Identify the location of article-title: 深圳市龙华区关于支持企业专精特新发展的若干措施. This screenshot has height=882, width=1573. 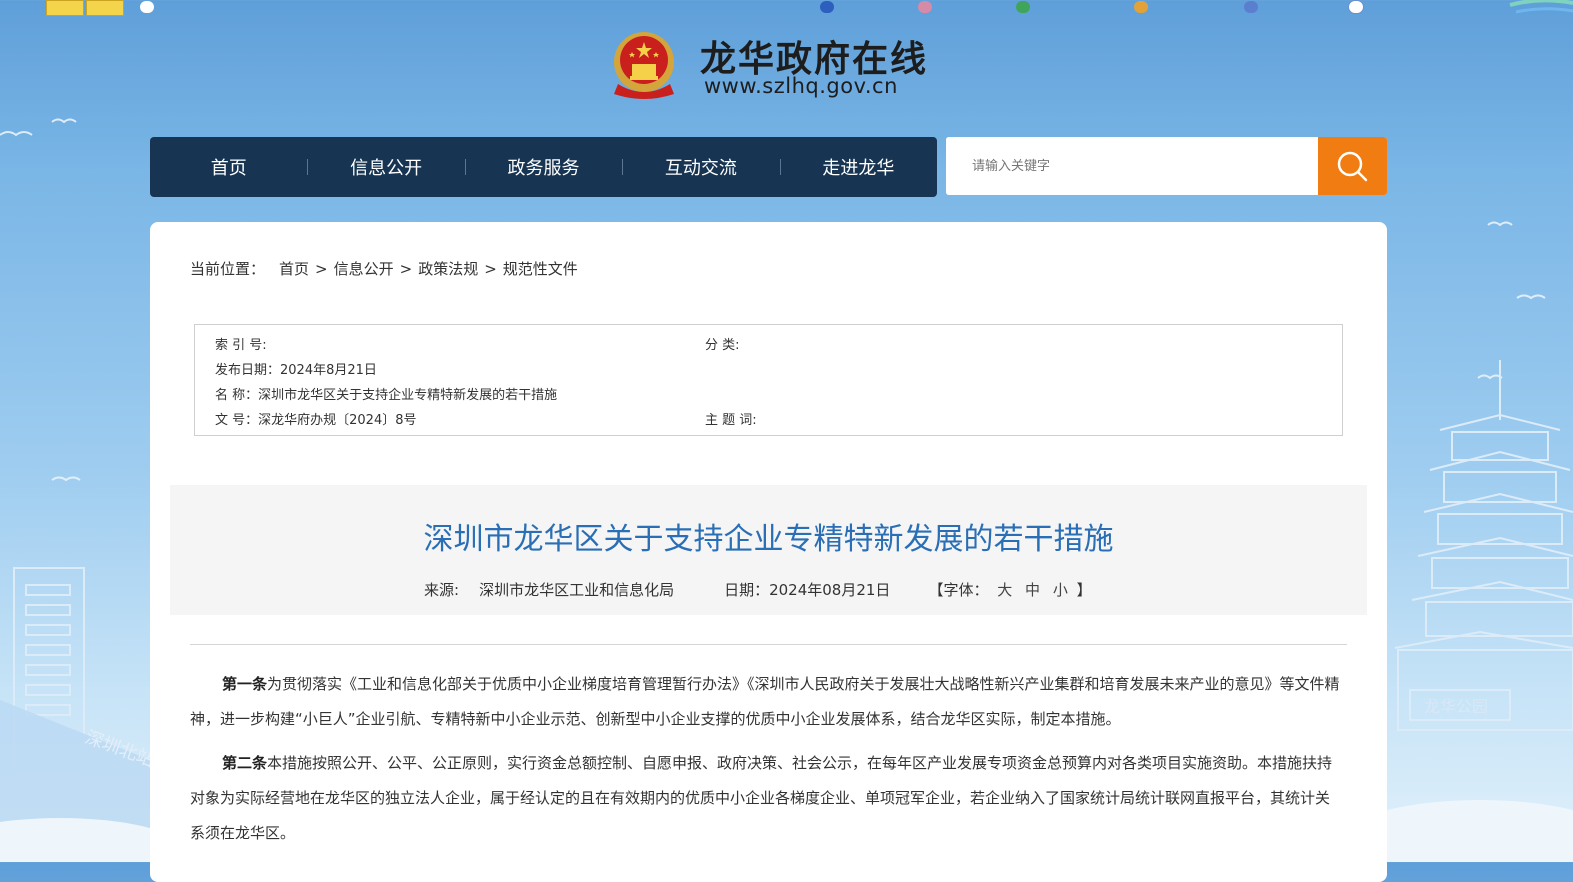
(768, 539).